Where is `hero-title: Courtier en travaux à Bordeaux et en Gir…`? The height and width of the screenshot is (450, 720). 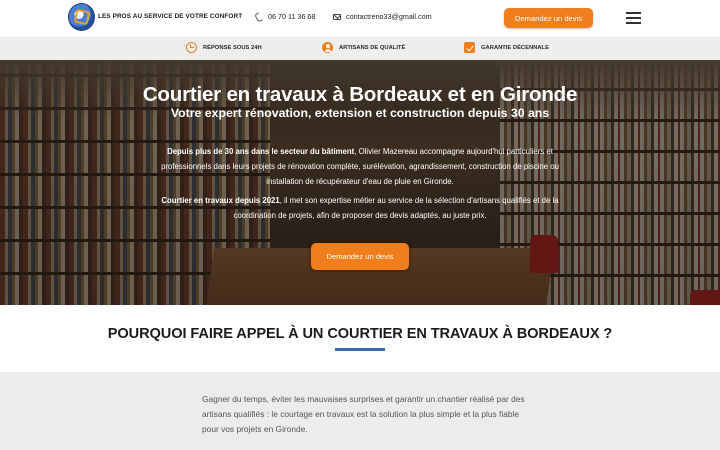 hero-title: Courtier en travaux à Bordeaux et en Gir… is located at coordinates (360, 94).